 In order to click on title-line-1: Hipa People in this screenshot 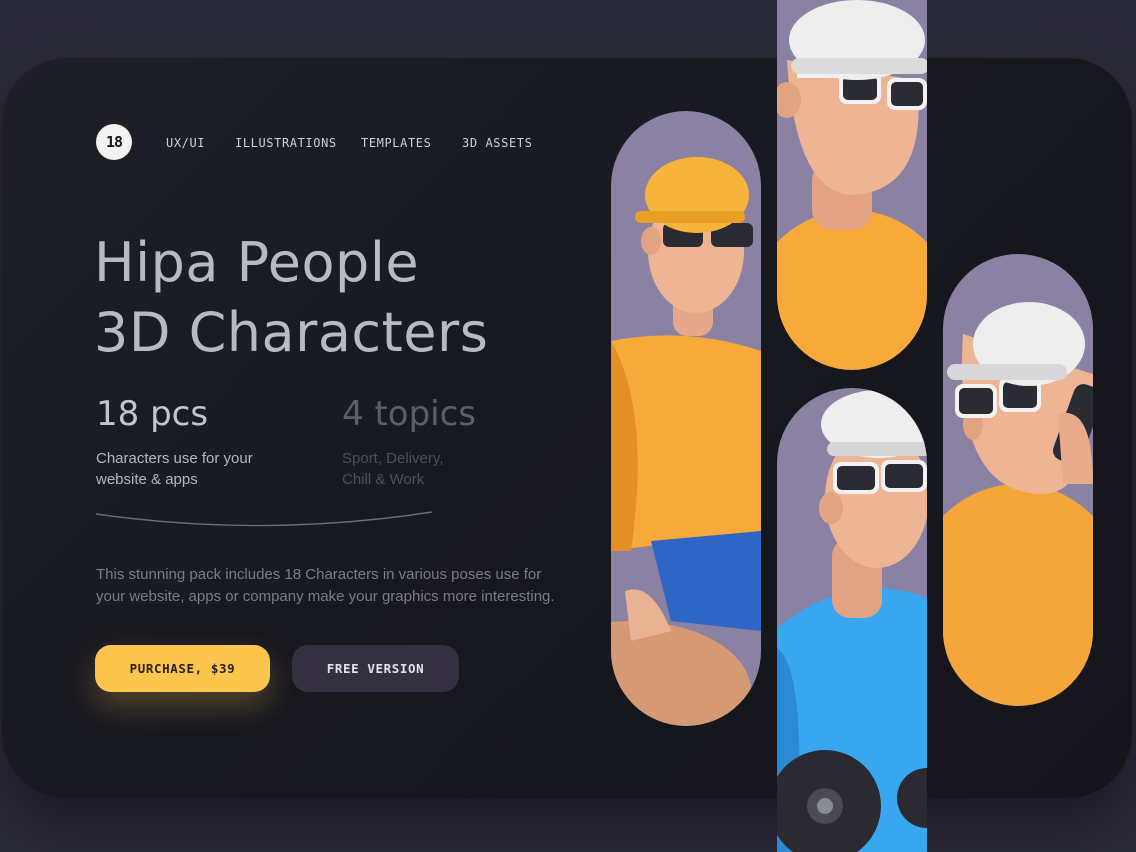, I will do `click(257, 262)`.